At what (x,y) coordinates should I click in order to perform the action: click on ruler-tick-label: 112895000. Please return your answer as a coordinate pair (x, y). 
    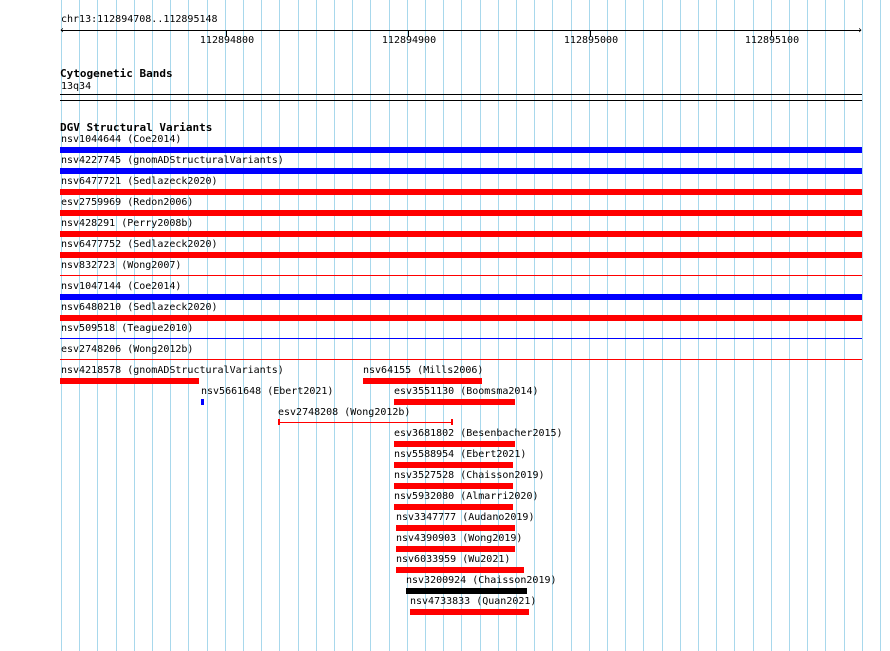
    Looking at the image, I should click on (591, 40).